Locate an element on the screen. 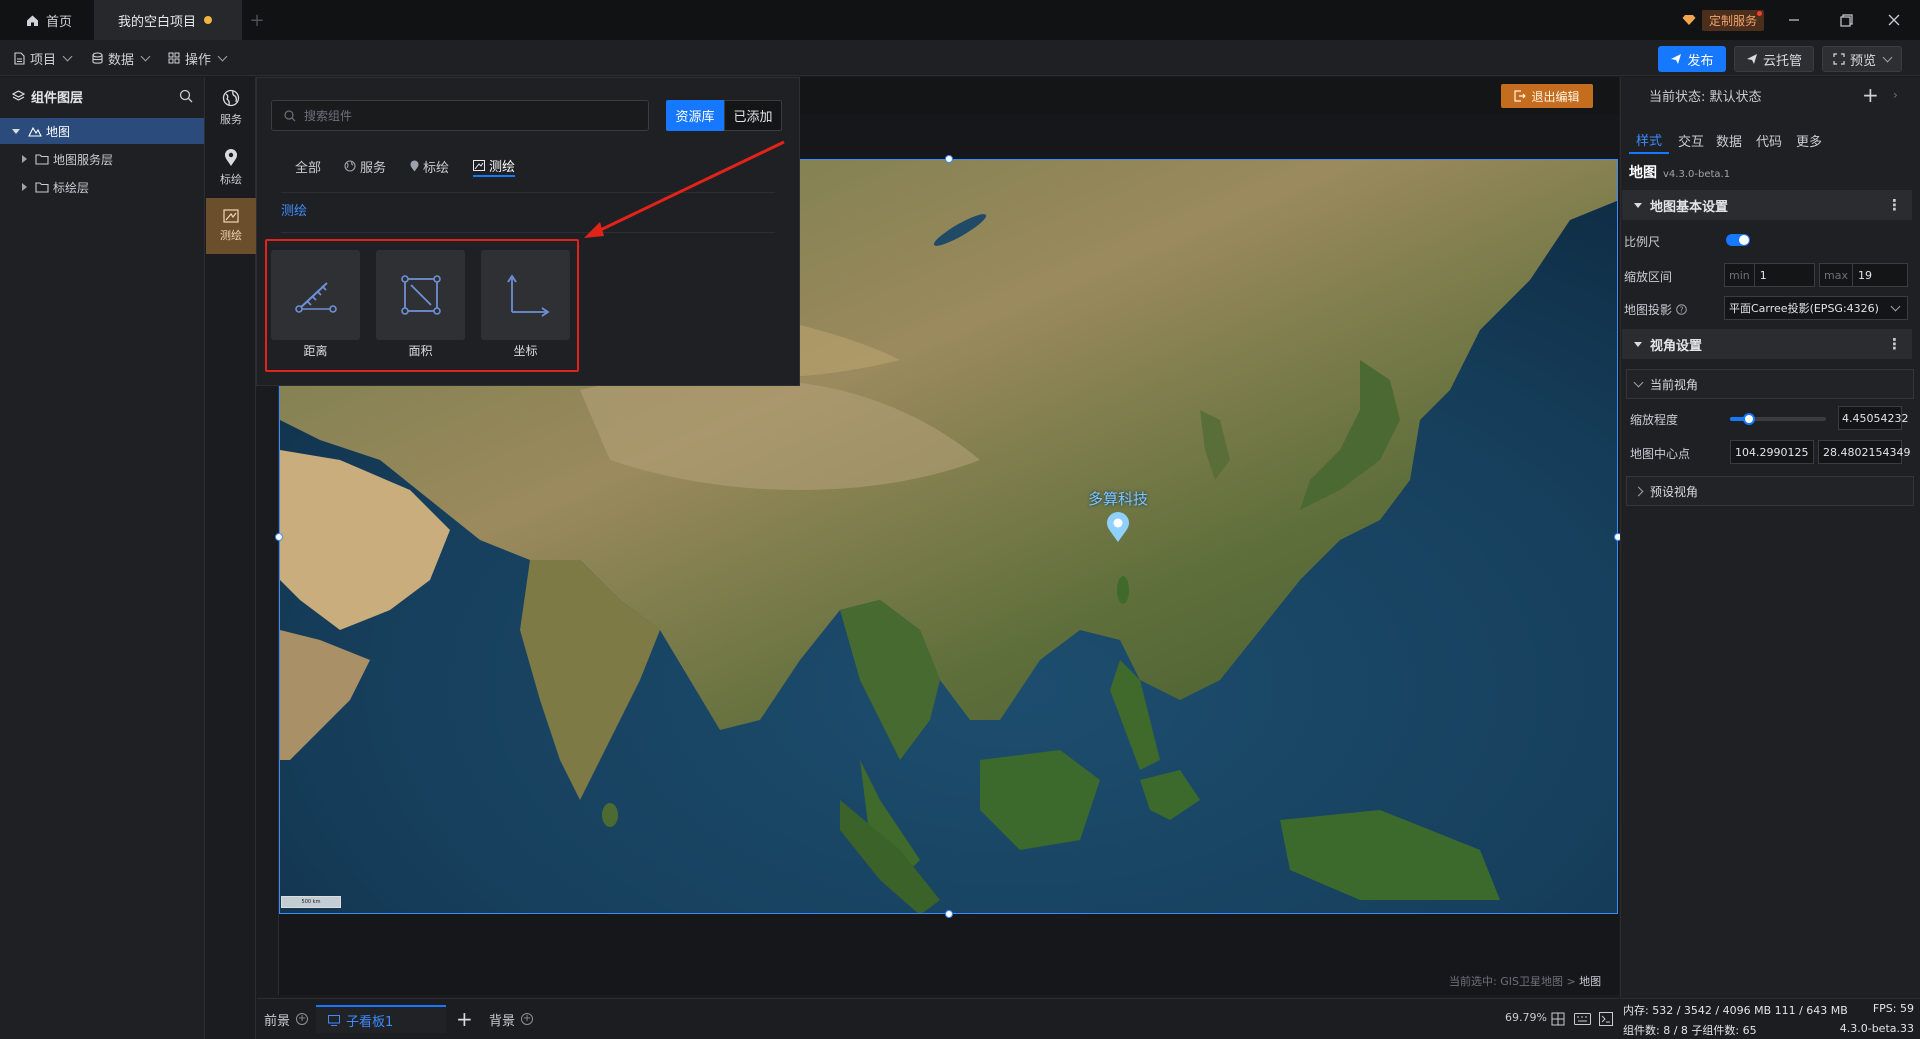  canvas-zoom-level: 69.79% is located at coordinates (1526, 1017).